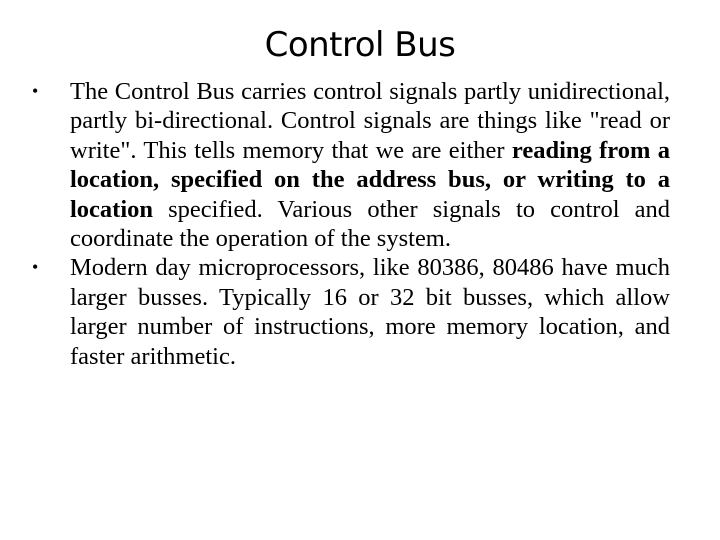  What do you see at coordinates (360, 45) in the screenshot?
I see `slide-title: Control Bus` at bounding box center [360, 45].